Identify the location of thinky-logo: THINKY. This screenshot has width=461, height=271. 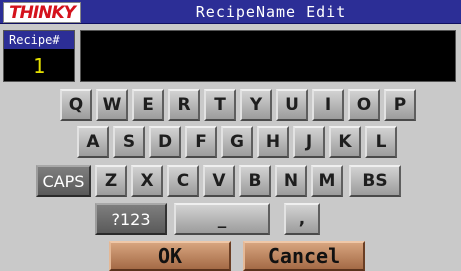
(42, 12).